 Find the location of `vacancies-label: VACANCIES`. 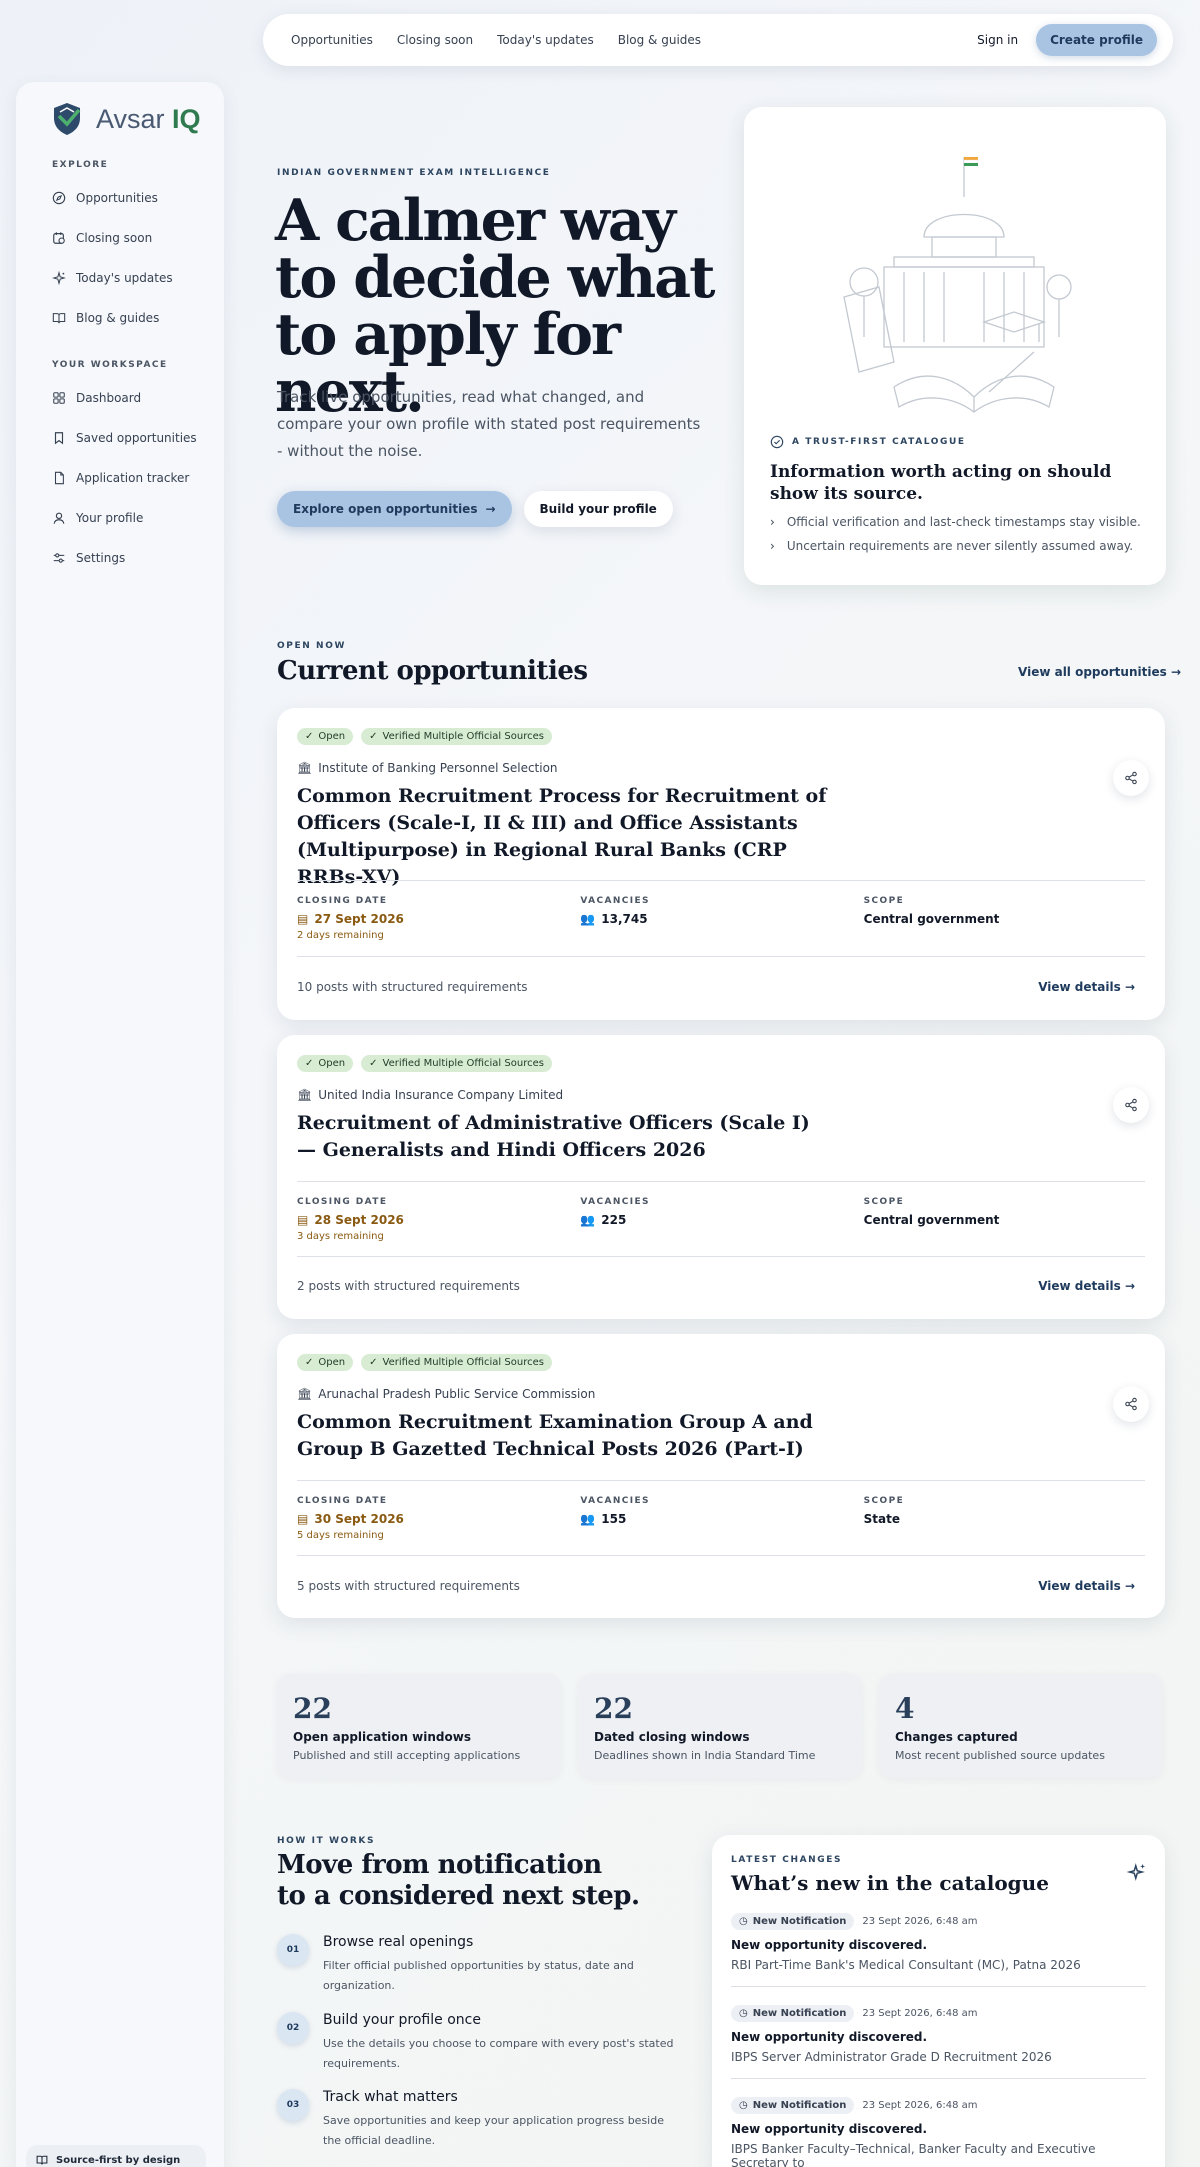

vacancies-label: VACANCIES is located at coordinates (615, 1202).